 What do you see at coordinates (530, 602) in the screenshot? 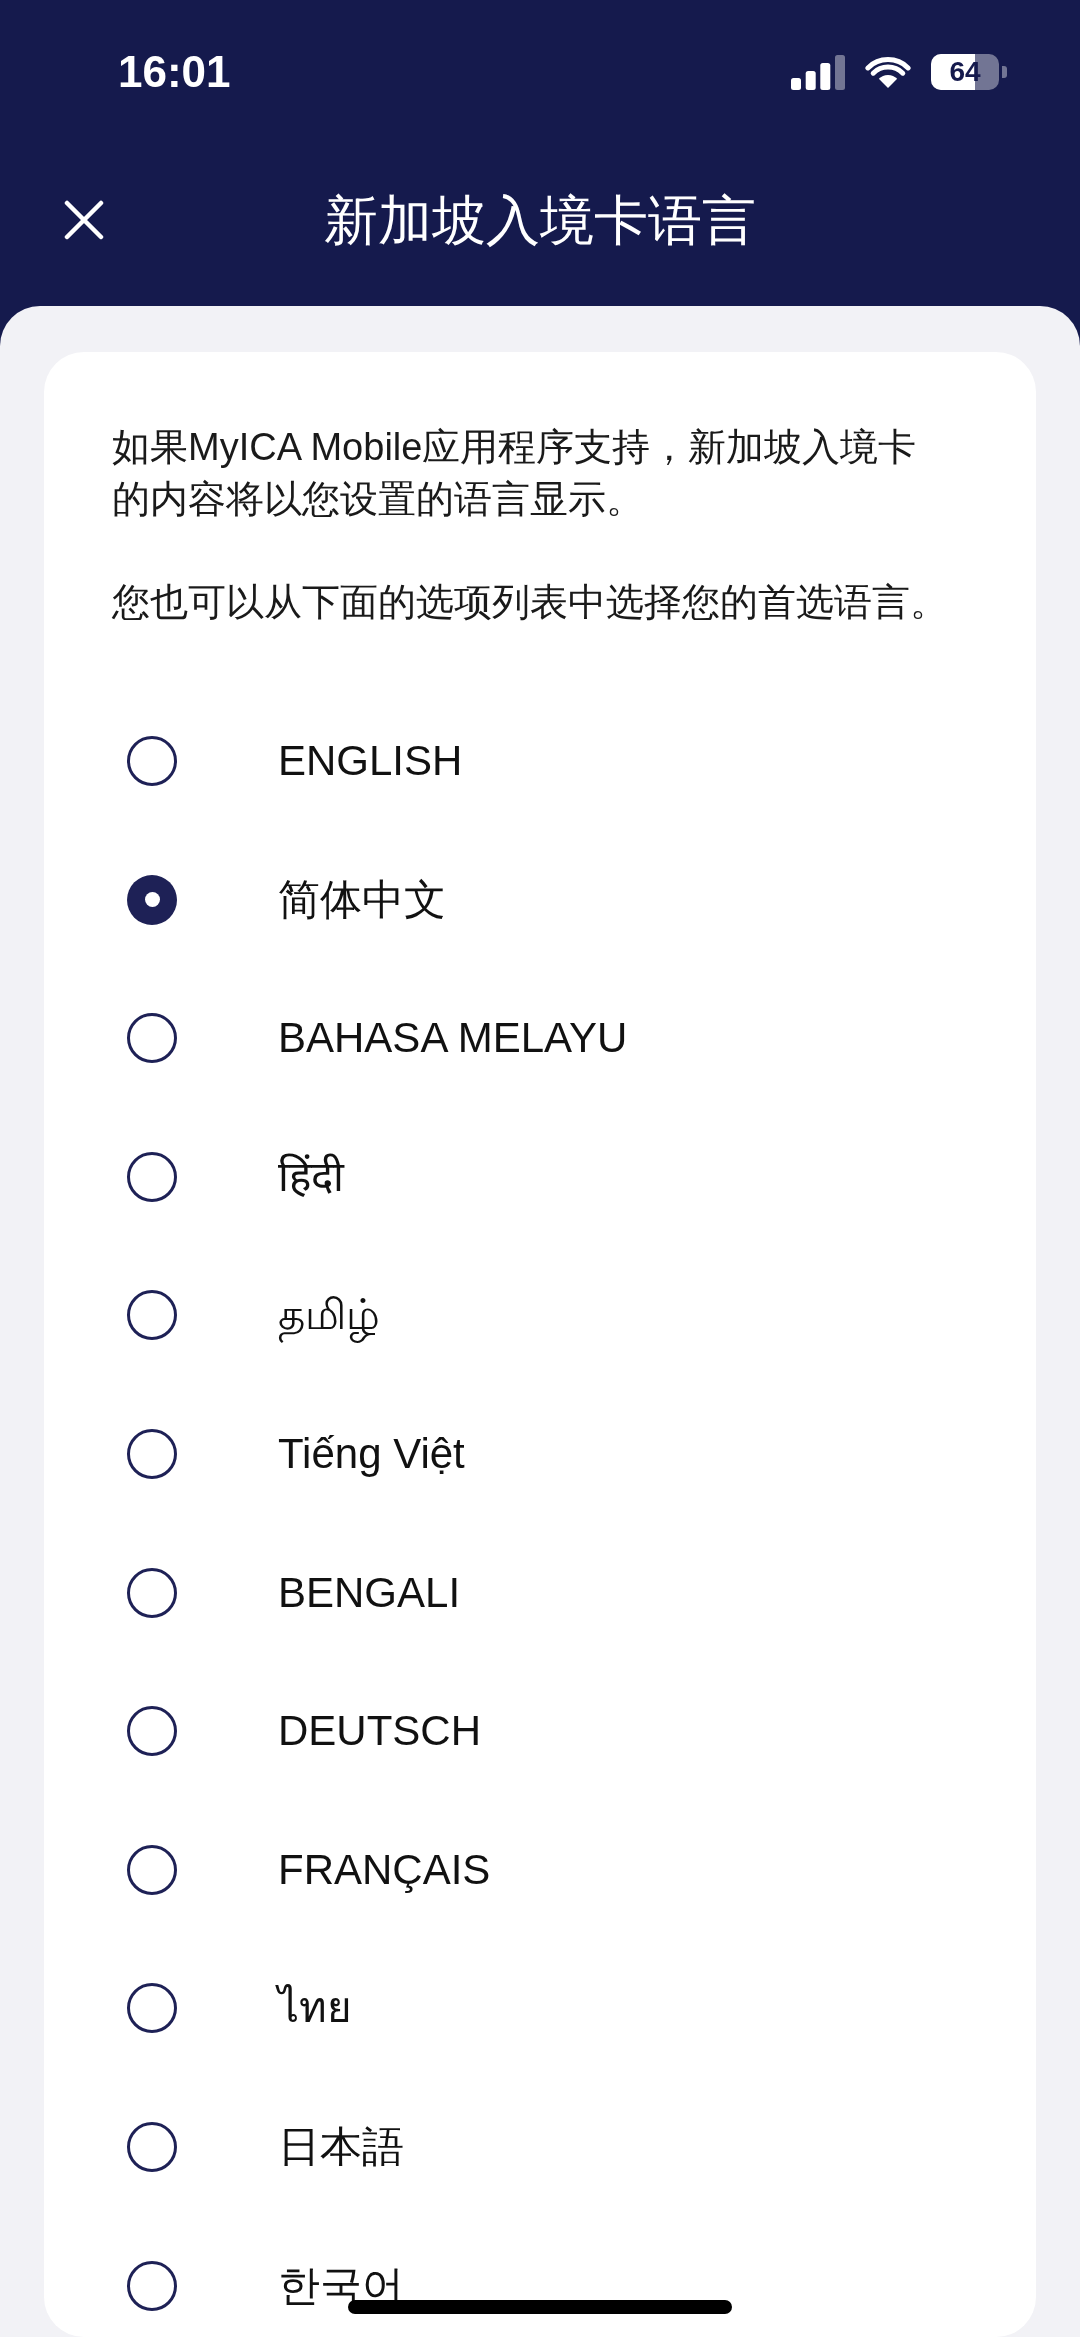
I see `intro-text: 您也可以从下面的选项列表中选择您的首选语言。` at bounding box center [530, 602].